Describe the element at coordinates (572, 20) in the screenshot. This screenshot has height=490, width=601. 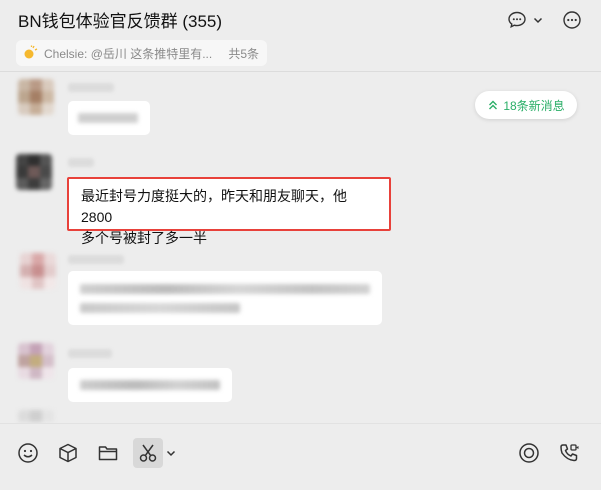
I see `more-options-icon` at that location.